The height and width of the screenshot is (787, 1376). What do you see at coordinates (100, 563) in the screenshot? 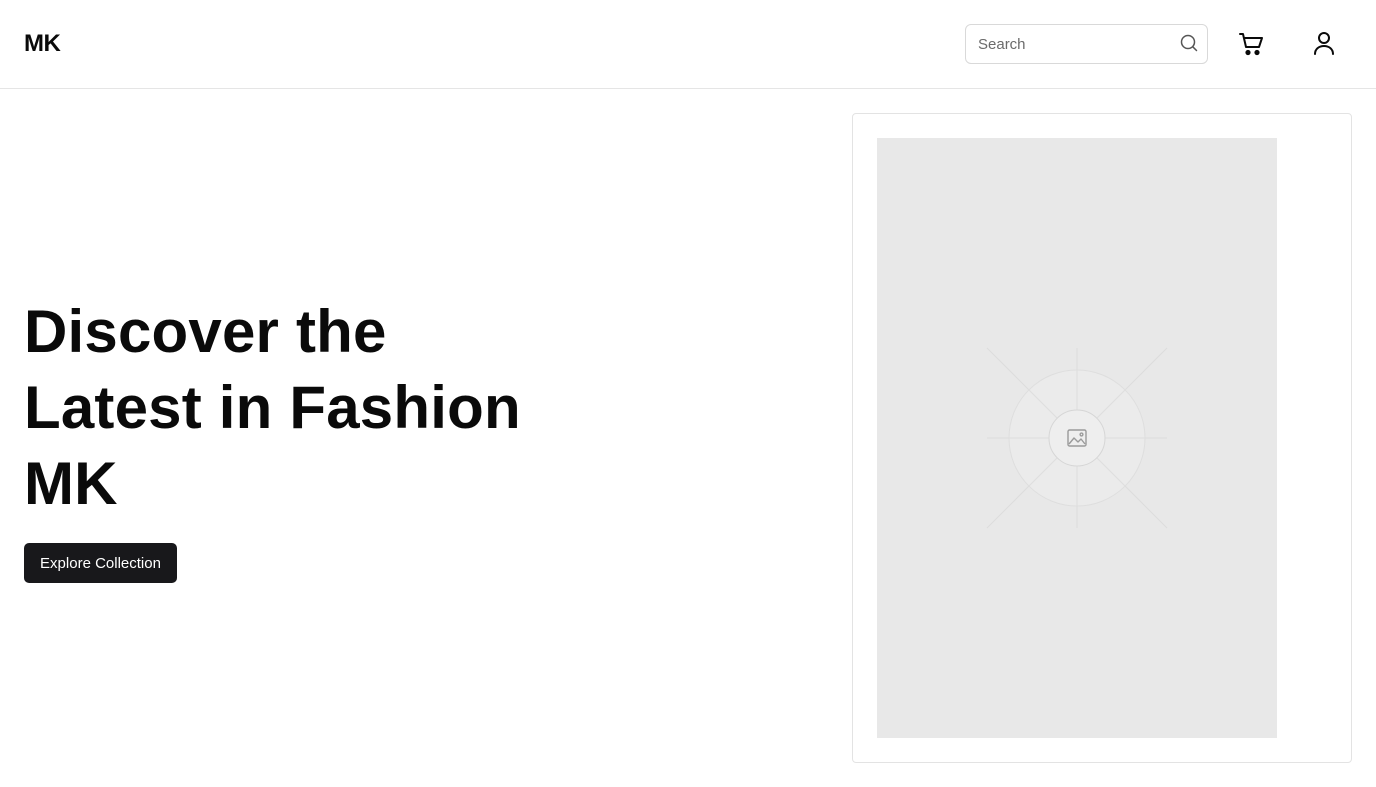
I see `explore-collection-button: Explore Collection` at bounding box center [100, 563].